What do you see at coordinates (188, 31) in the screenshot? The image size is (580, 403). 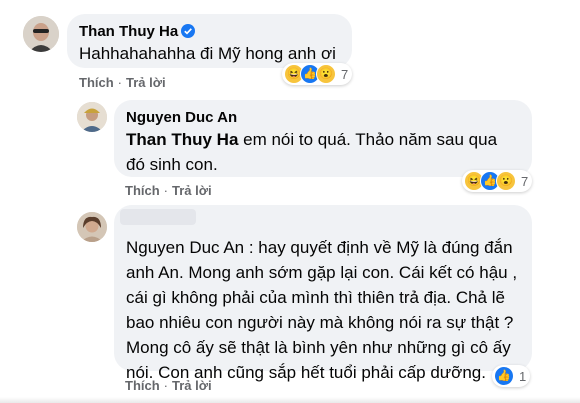 I see `verified-badge-icon` at bounding box center [188, 31].